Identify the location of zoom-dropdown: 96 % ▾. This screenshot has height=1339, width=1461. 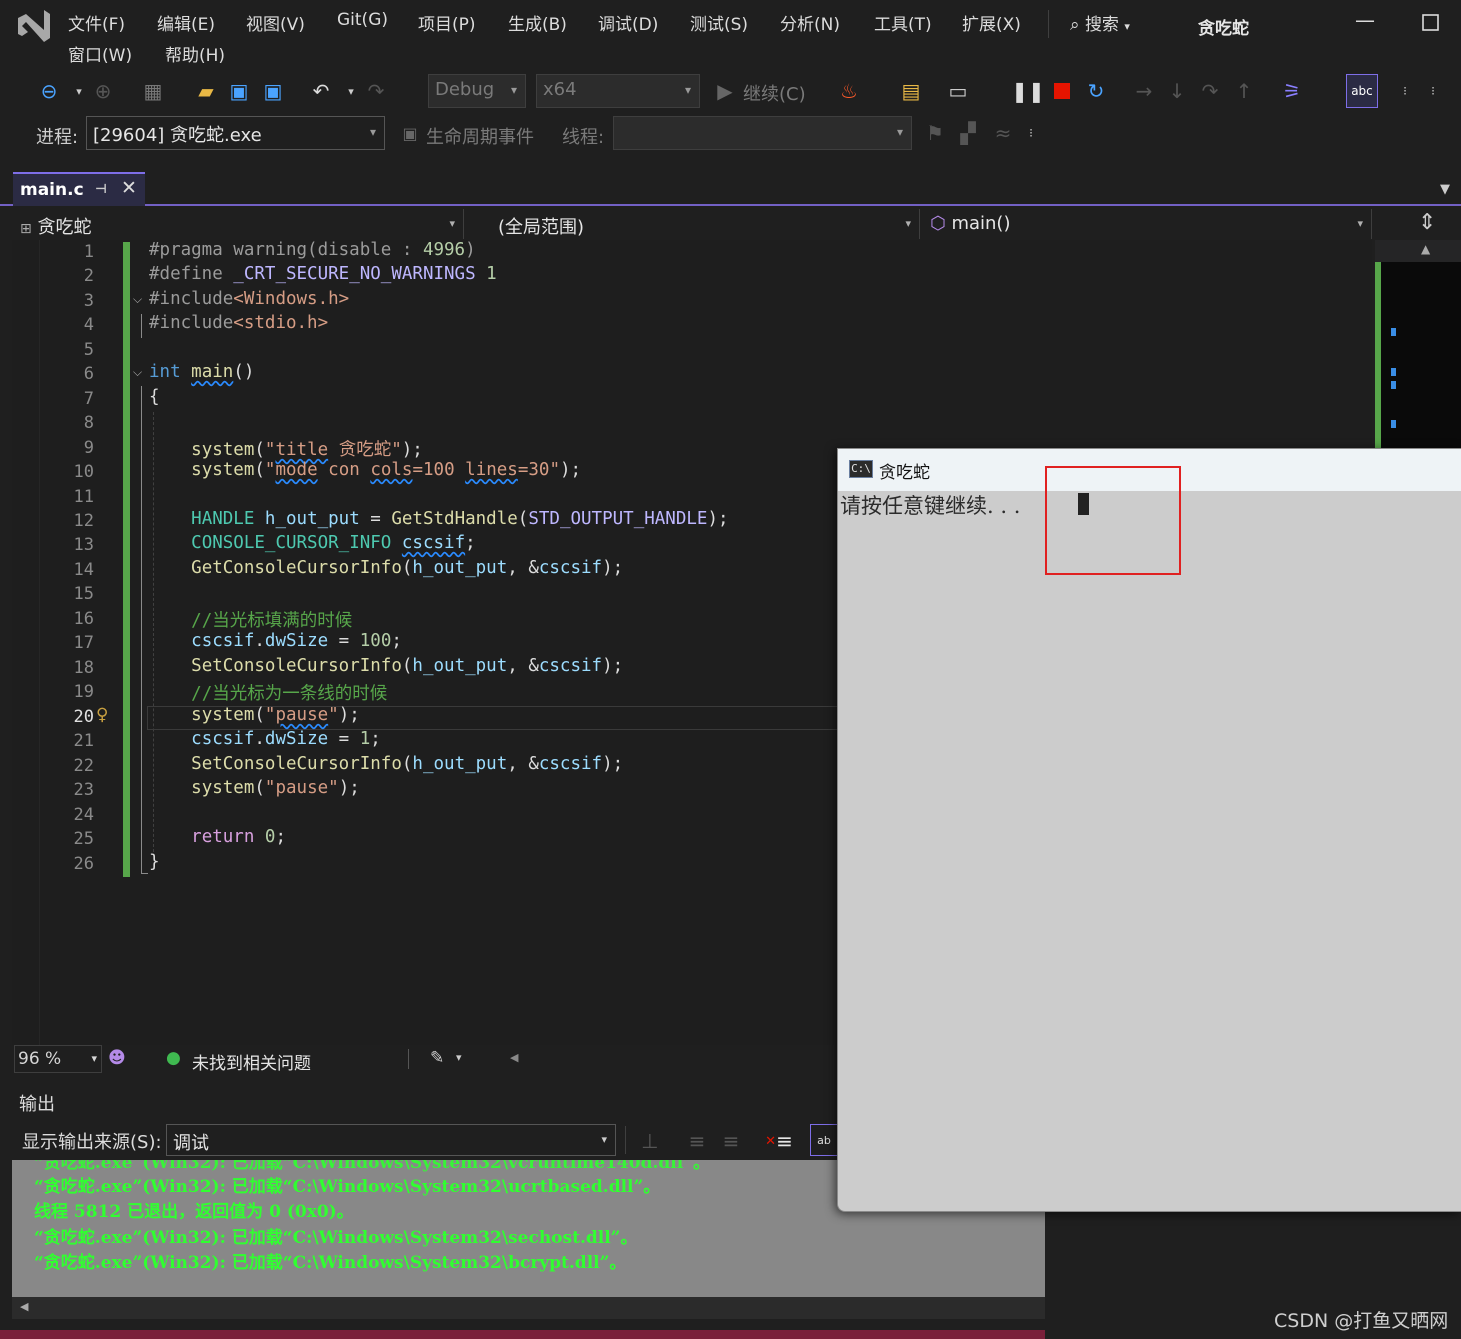
(58, 1059).